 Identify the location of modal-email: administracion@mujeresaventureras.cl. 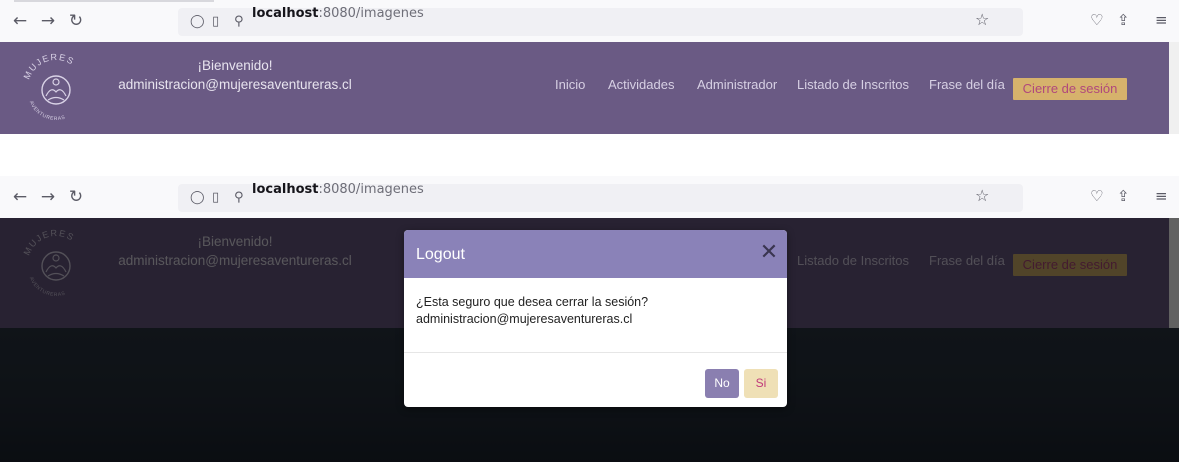
(524, 319).